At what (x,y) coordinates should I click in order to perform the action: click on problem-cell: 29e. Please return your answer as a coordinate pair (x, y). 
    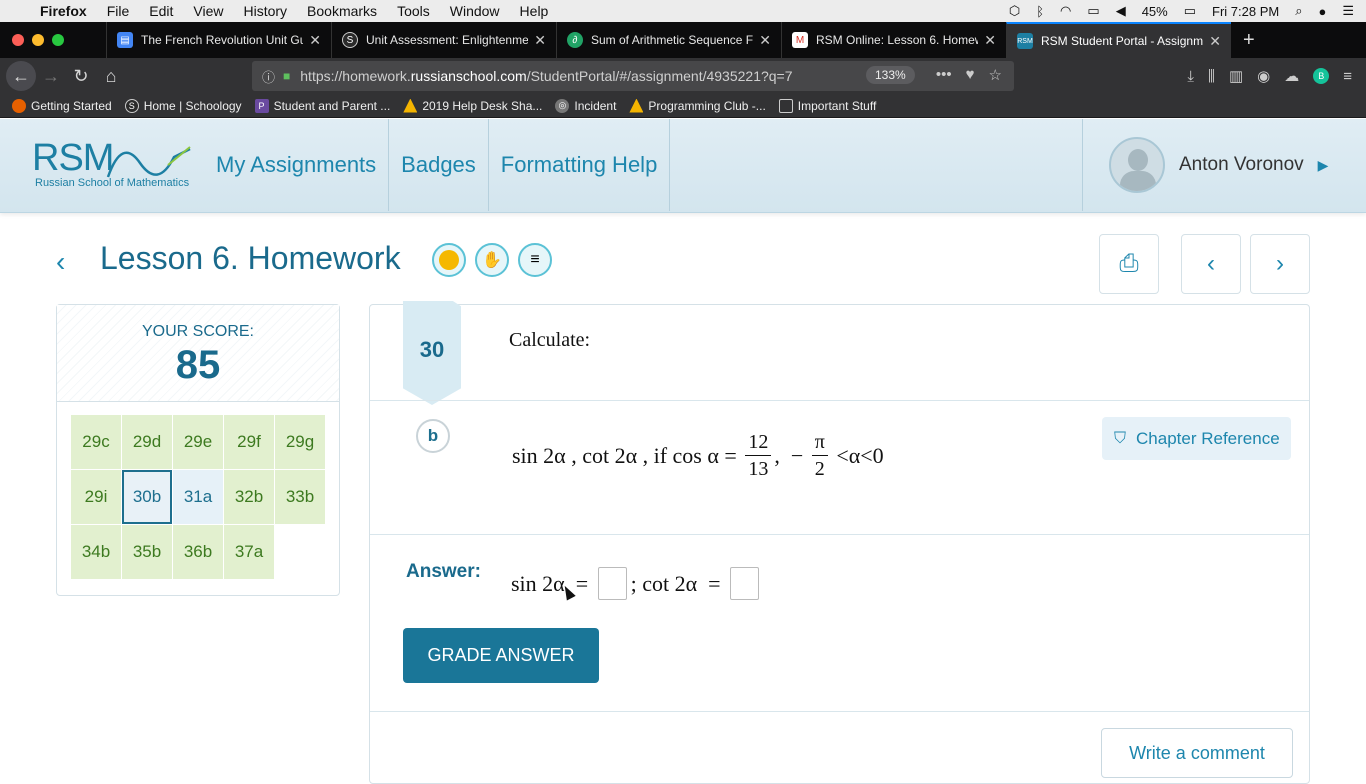
    Looking at the image, I should click on (198, 442).